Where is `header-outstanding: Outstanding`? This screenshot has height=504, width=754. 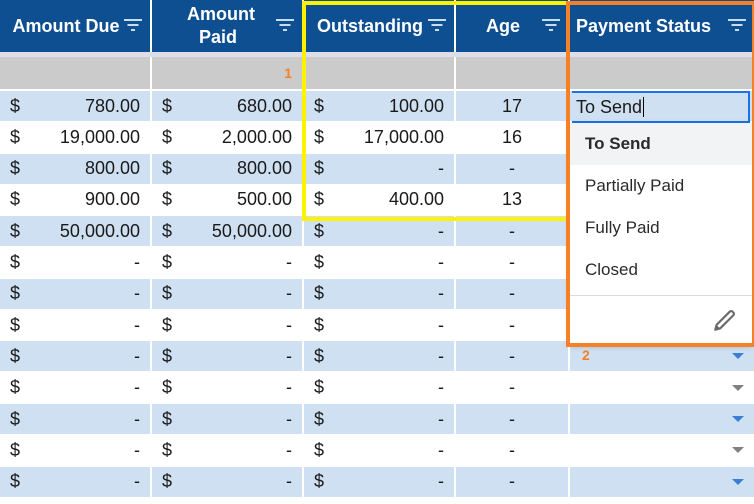 header-outstanding: Outstanding is located at coordinates (379, 26).